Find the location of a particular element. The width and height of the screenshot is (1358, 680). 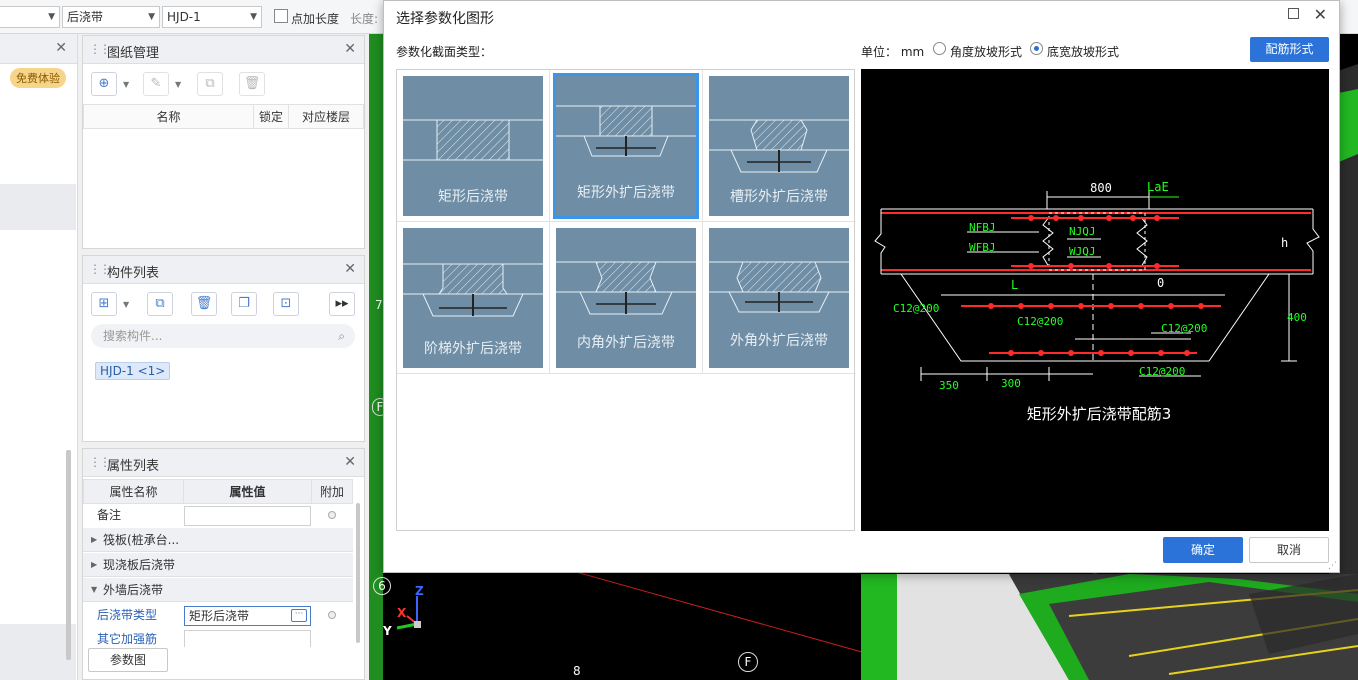

column-header: 属性名称 is located at coordinates (133, 491).